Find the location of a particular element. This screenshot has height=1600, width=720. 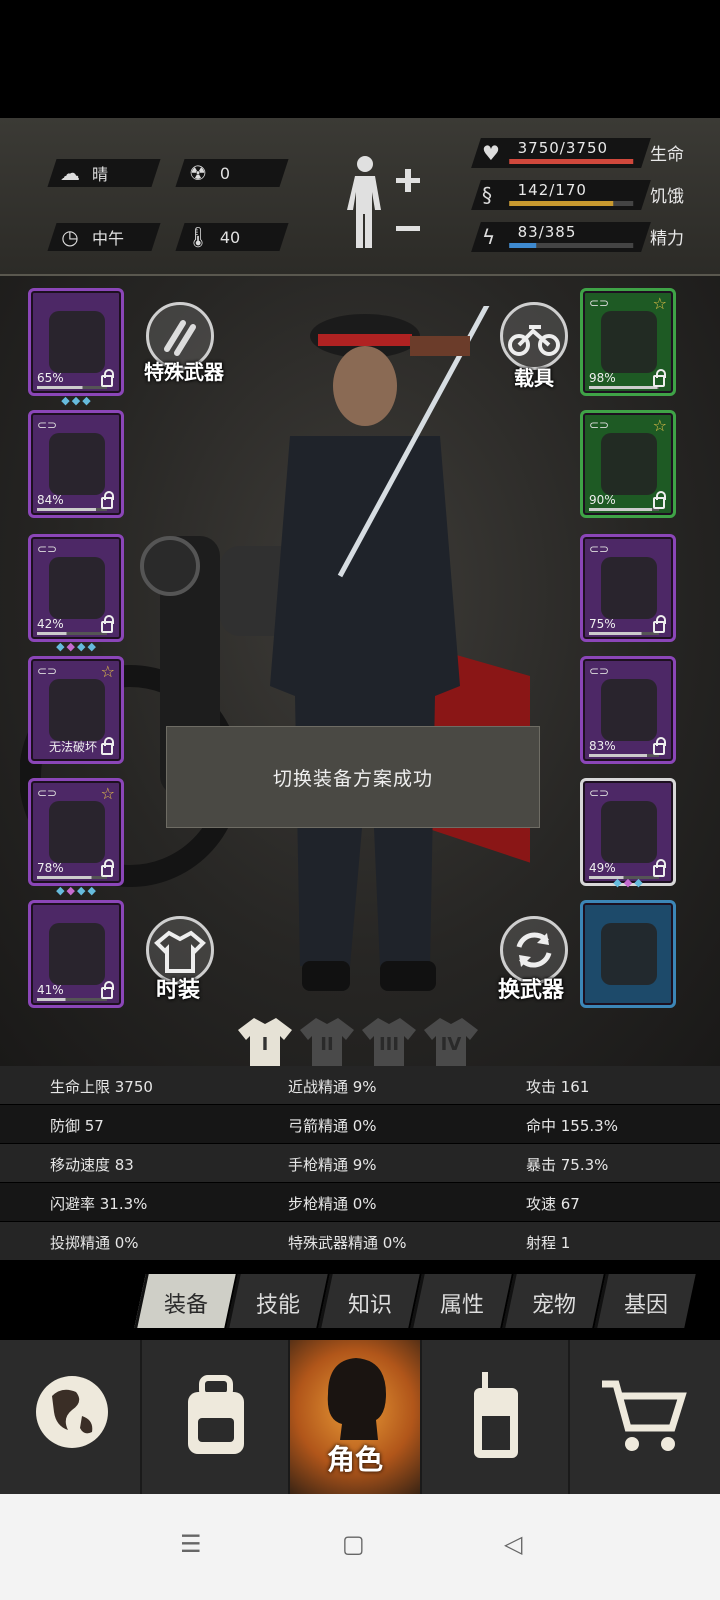

left-slot-2: ⊂⊃ 84% is located at coordinates (76, 464).